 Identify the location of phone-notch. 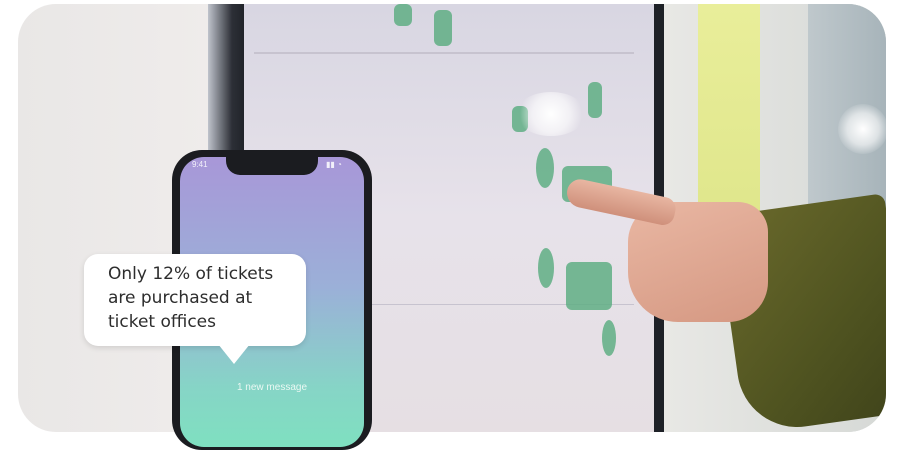
(272, 166).